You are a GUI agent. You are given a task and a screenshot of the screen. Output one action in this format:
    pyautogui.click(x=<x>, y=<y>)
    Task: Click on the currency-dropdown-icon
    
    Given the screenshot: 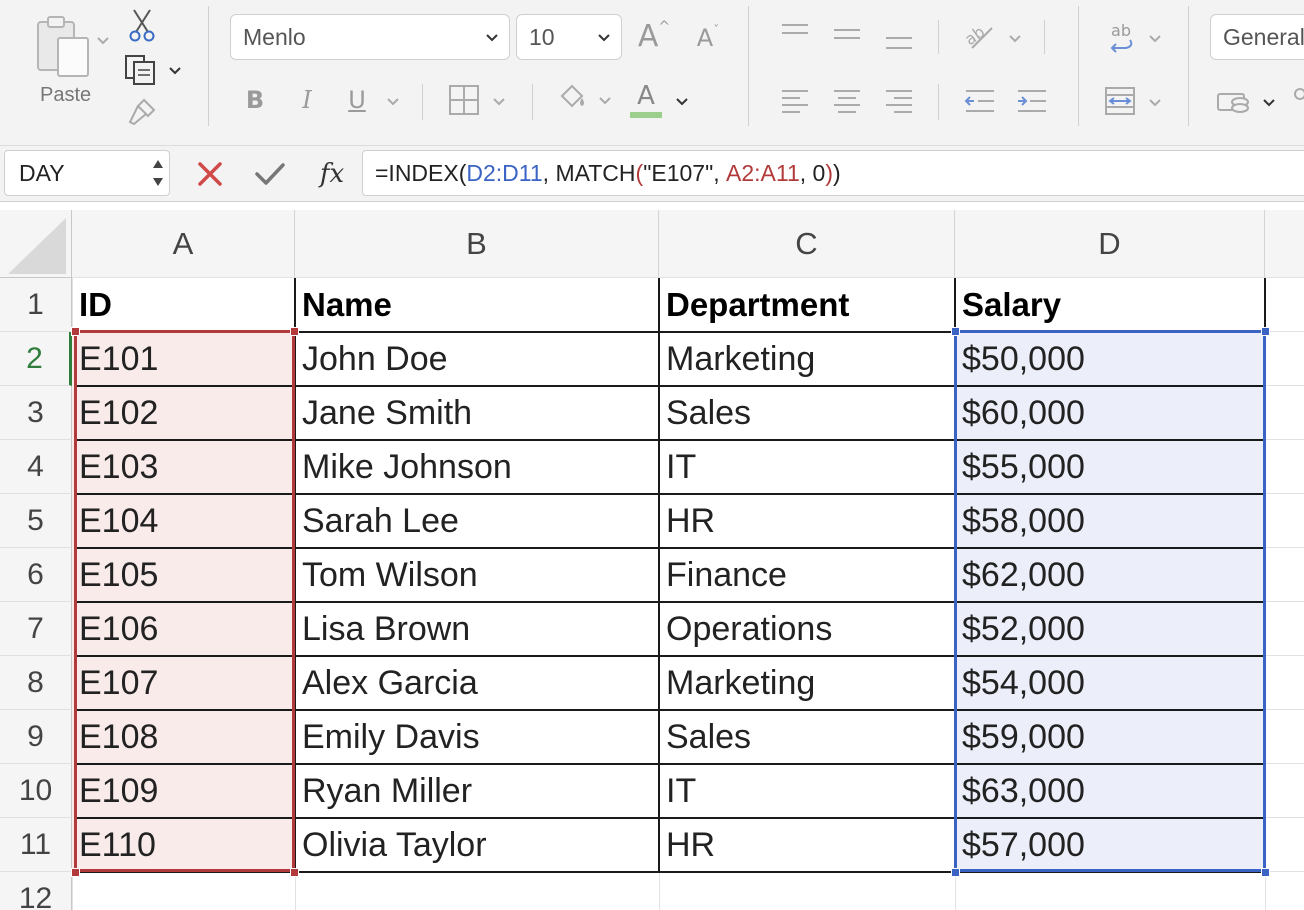 What is the action you would take?
    pyautogui.click(x=1269, y=103)
    